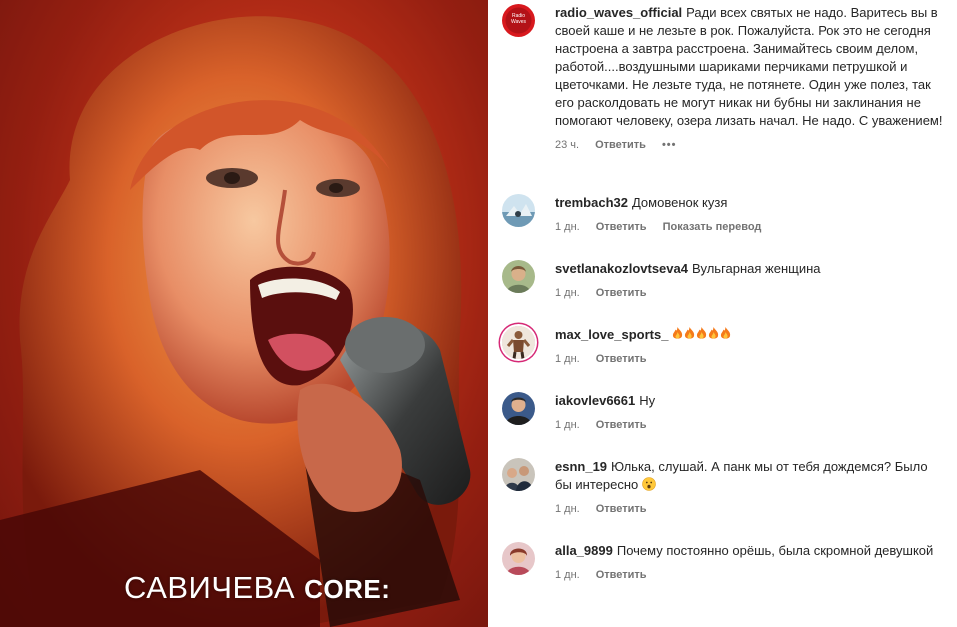  What do you see at coordinates (567, 145) in the screenshot?
I see `comment-time: 23 ч.` at bounding box center [567, 145].